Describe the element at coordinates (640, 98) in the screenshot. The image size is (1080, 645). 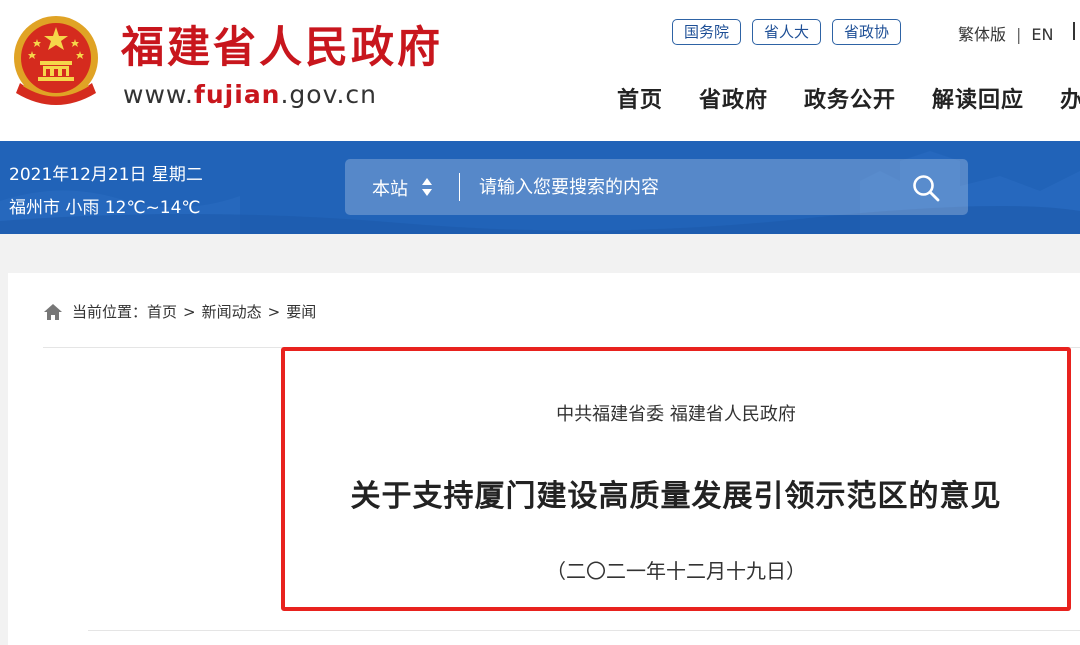
I see `nav-home: 首页` at that location.